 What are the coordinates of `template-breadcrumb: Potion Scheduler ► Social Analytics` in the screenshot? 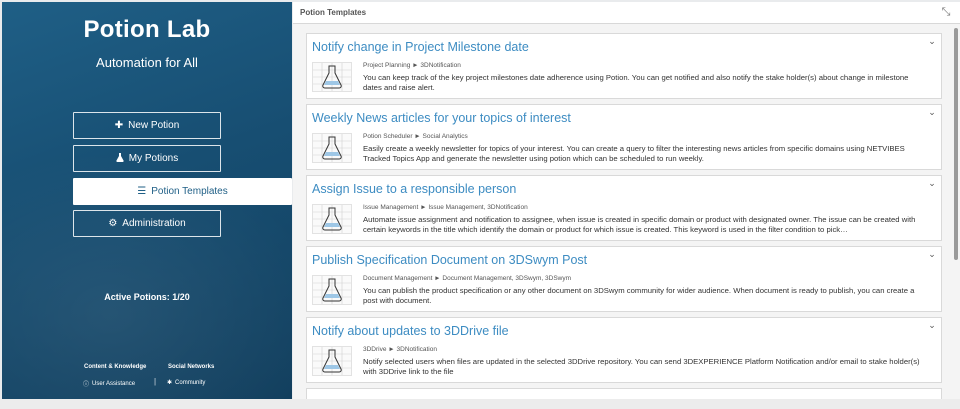 It's located at (415, 136).